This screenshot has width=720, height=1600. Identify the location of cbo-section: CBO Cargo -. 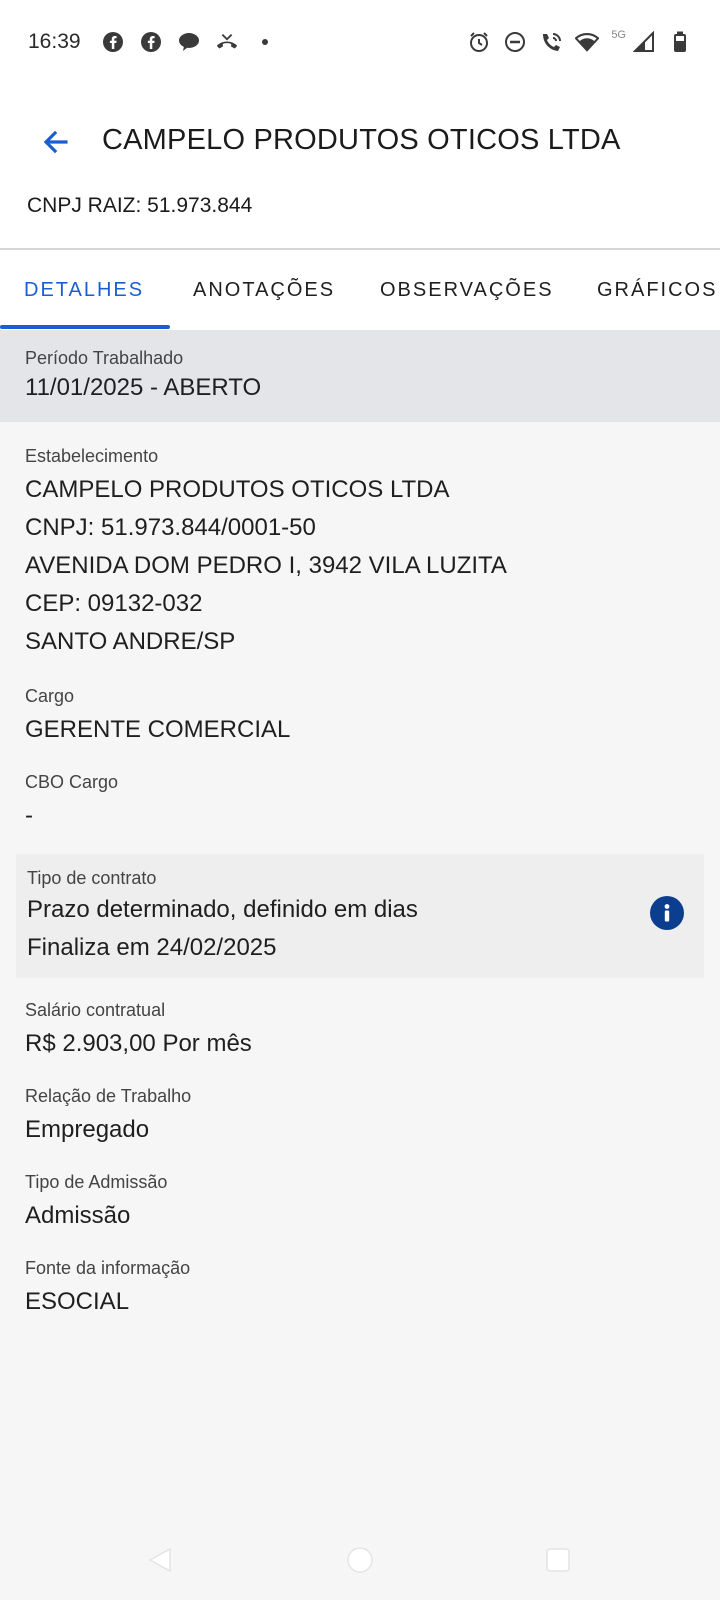
(71, 803).